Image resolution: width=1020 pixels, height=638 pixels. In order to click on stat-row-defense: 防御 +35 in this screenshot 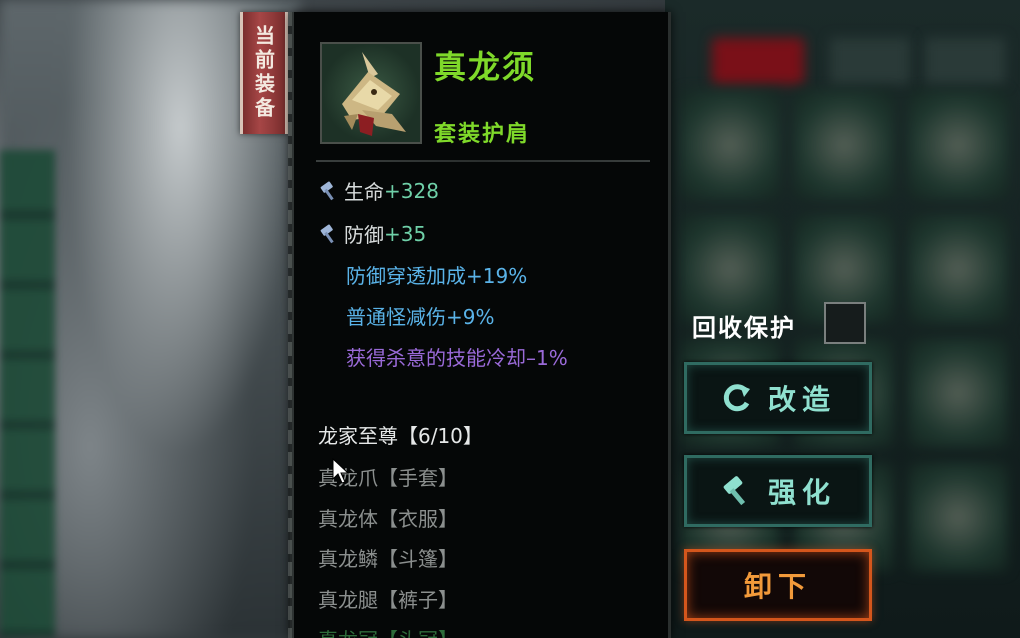, I will do `click(372, 233)`.